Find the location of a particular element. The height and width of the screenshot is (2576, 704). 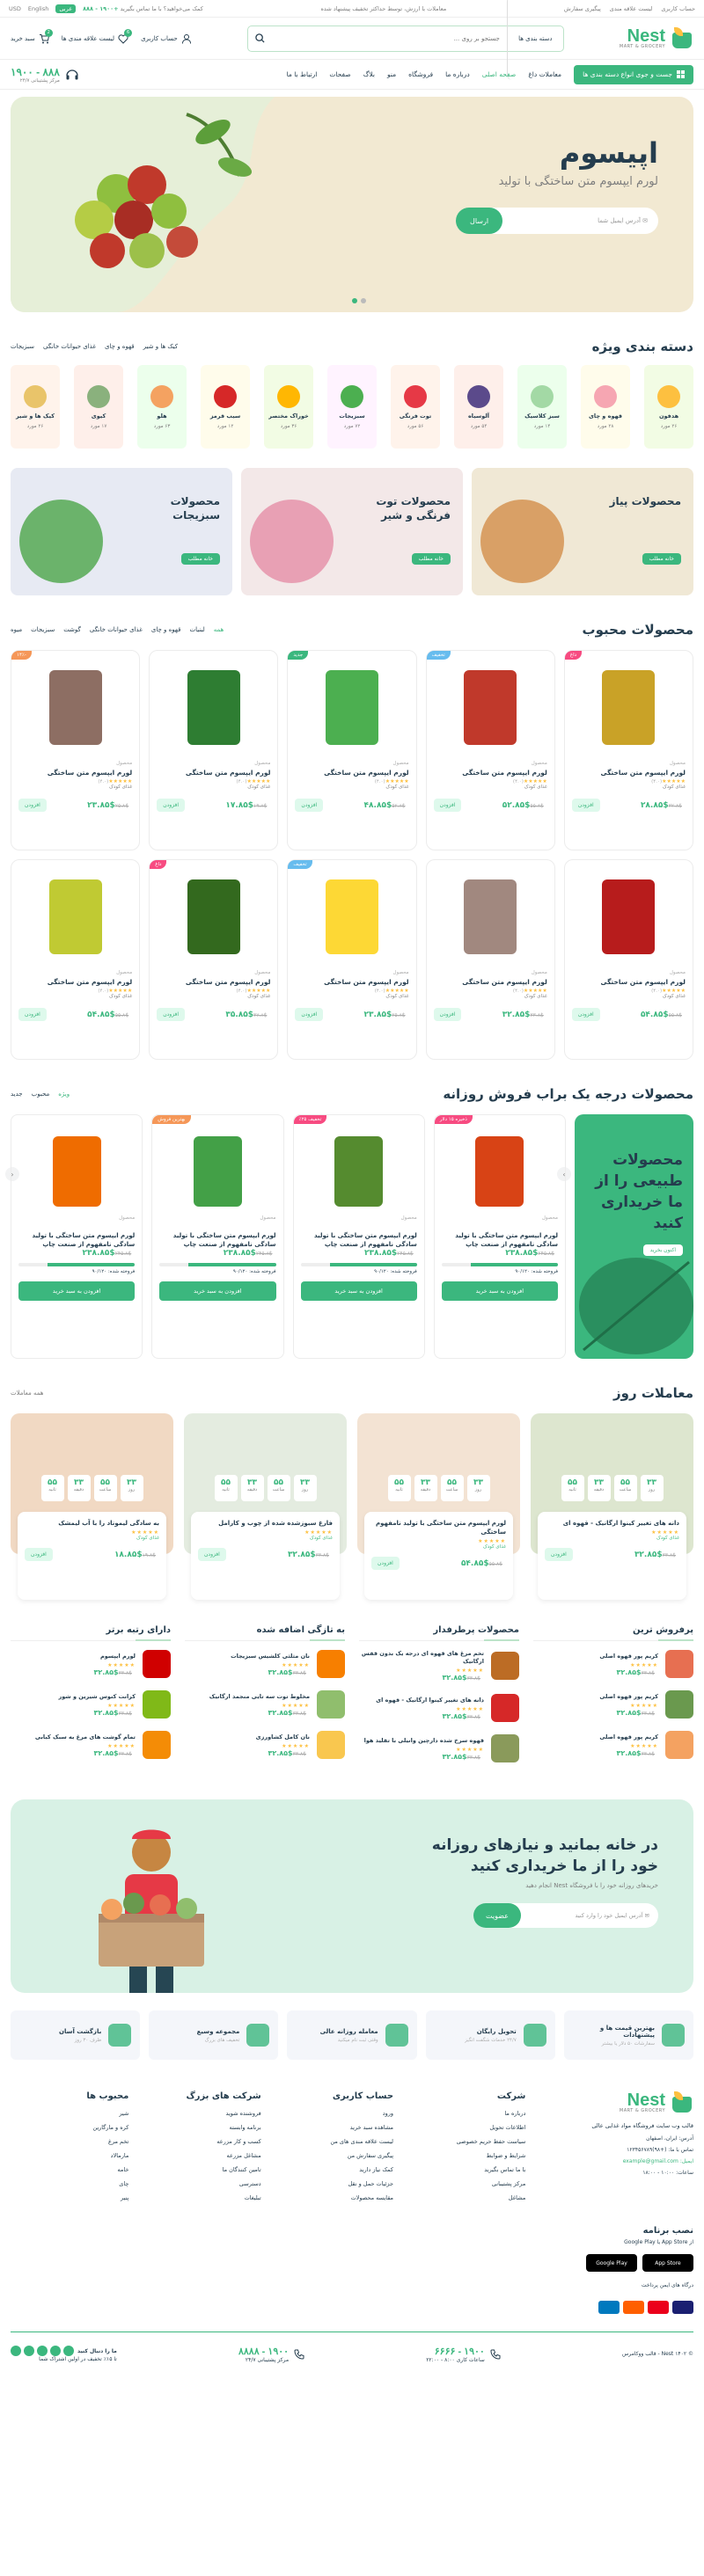

slider-dot-active is located at coordinates (355, 300).